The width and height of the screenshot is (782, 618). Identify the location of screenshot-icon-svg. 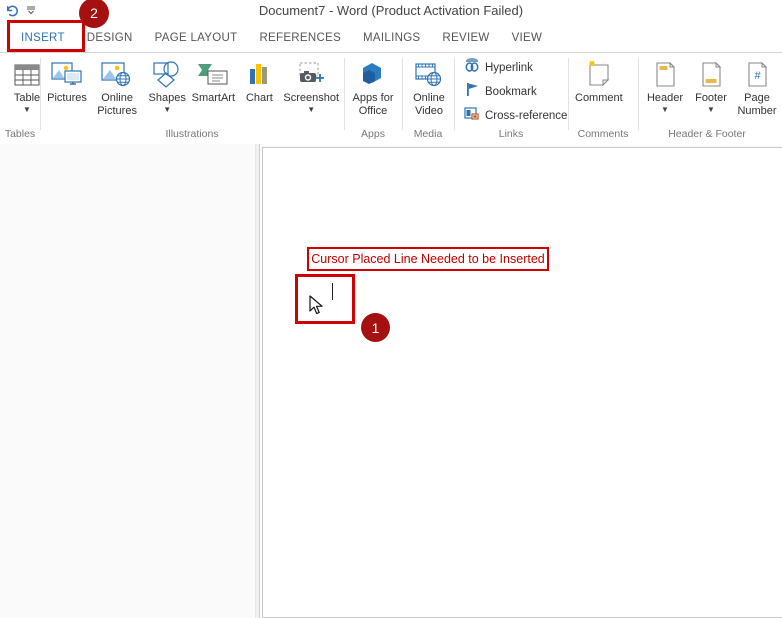
(312, 72).